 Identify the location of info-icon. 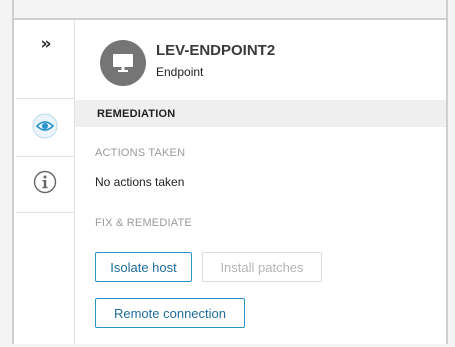
(45, 184).